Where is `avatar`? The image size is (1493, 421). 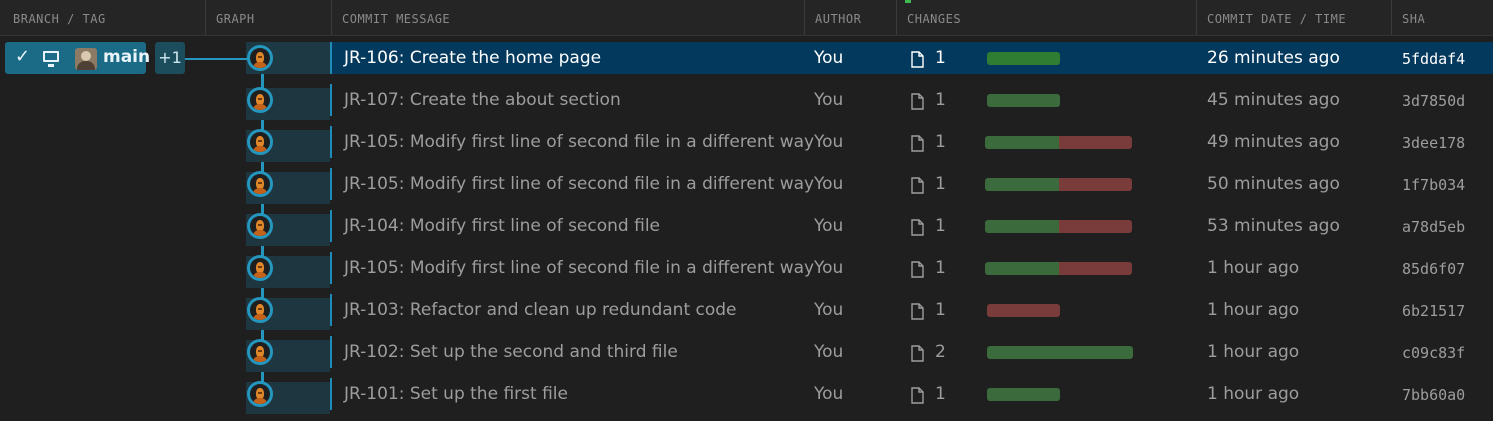 avatar is located at coordinates (86, 59).